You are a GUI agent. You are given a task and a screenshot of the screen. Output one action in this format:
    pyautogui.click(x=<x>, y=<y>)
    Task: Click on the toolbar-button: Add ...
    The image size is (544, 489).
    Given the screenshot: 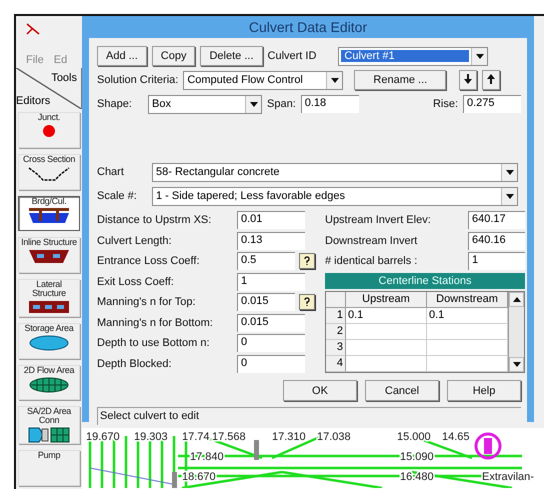 What is the action you would take?
    pyautogui.click(x=122, y=56)
    